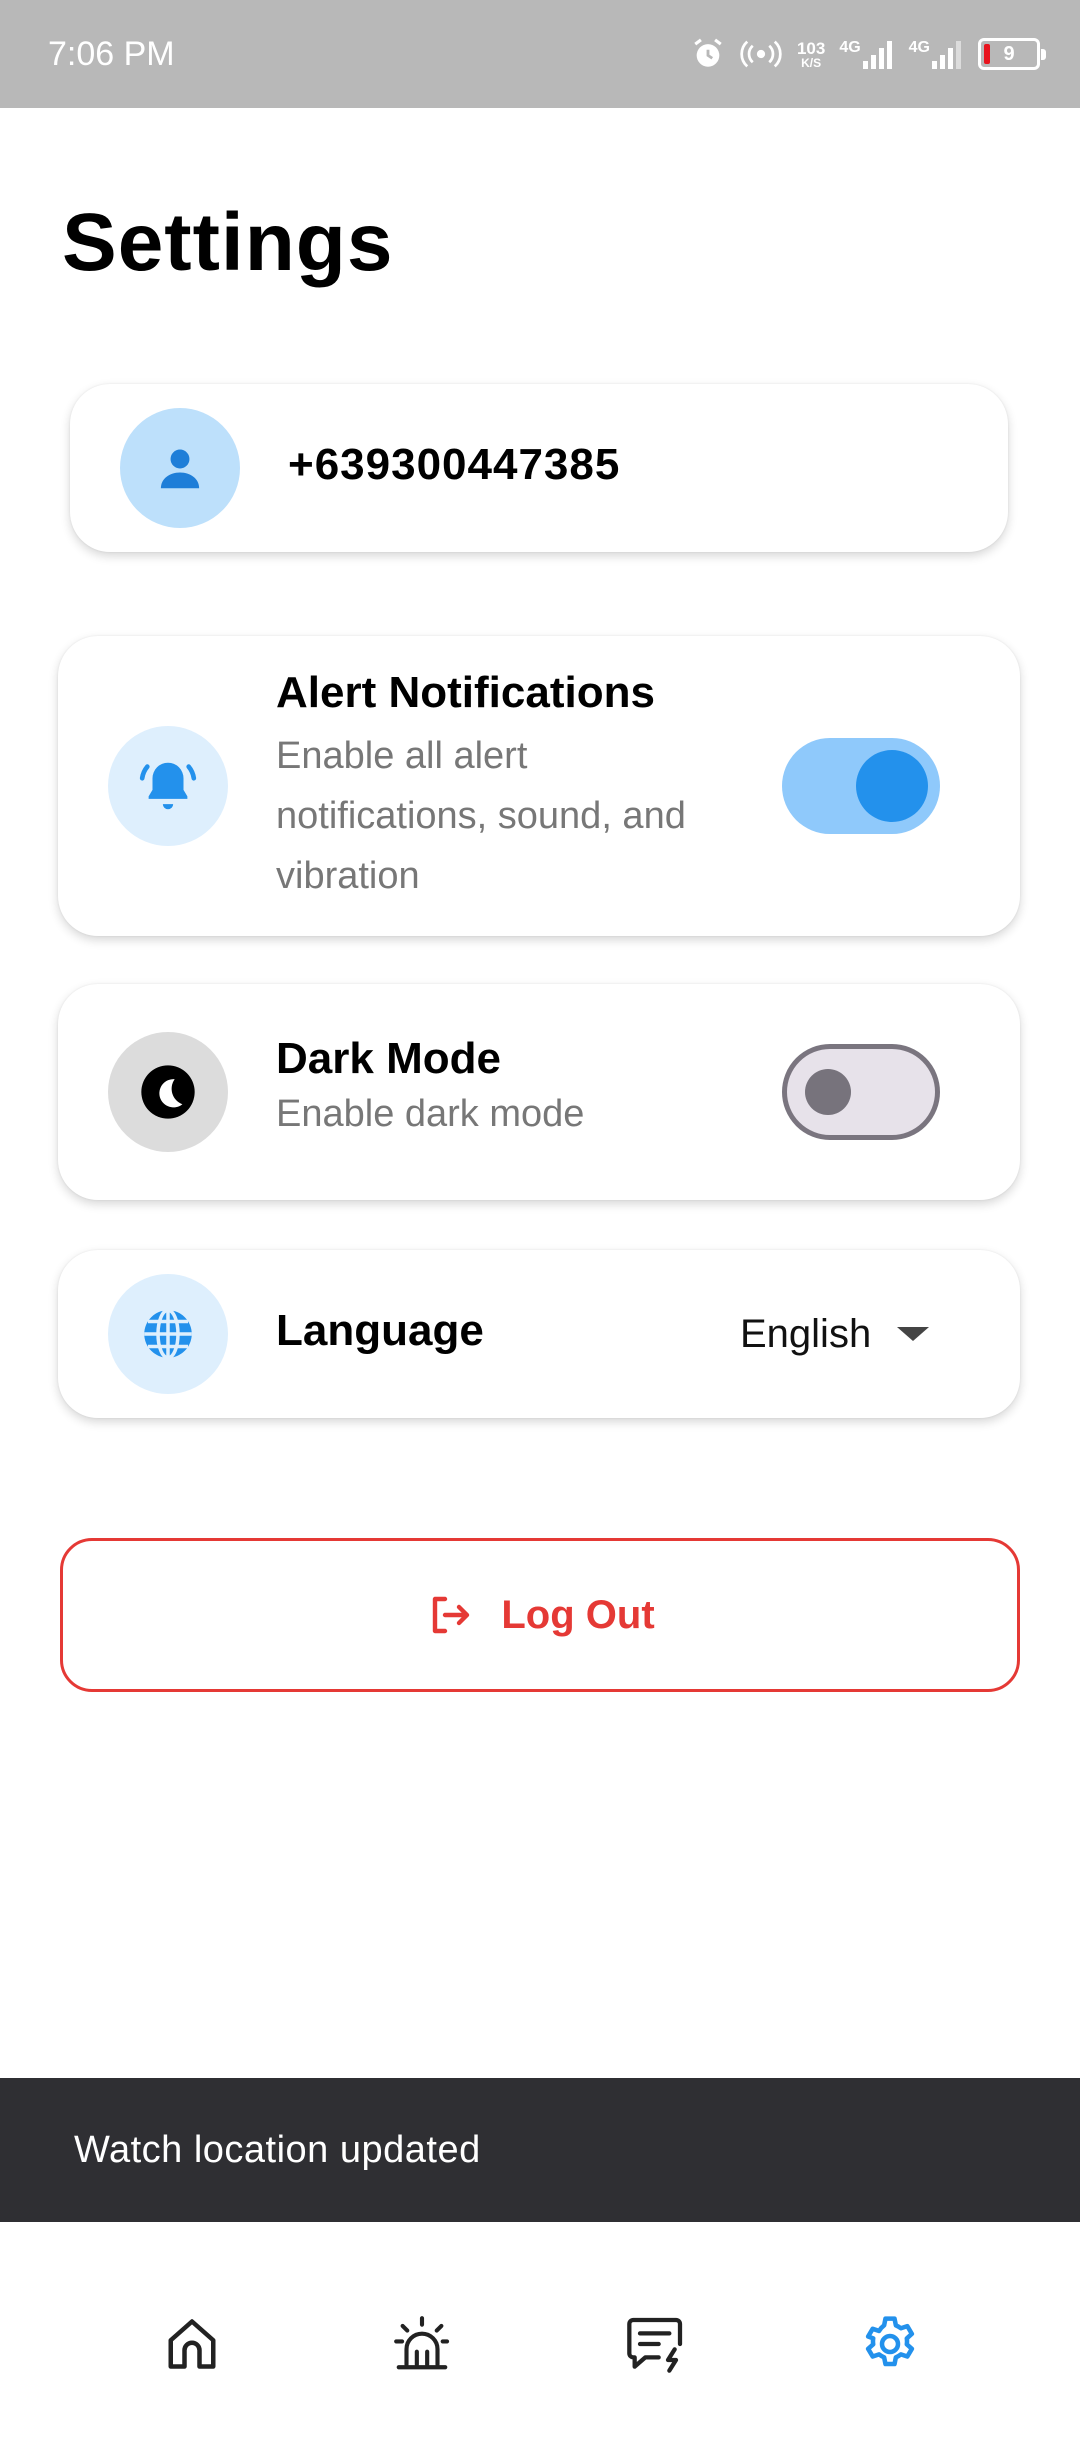 Image resolution: width=1080 pixels, height=2460 pixels. Describe the element at coordinates (228, 242) in the screenshot. I see `page-title: Settings` at that location.